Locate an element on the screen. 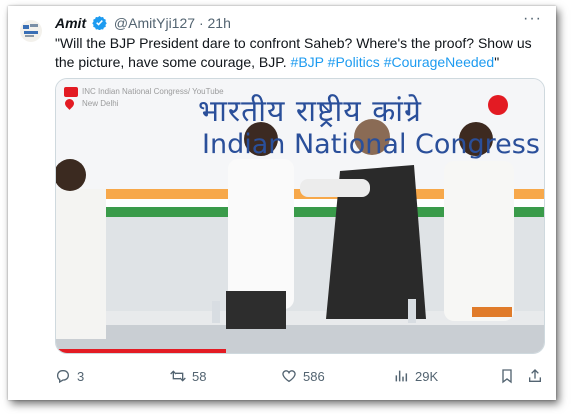  bookmark-button is located at coordinates (507, 376).